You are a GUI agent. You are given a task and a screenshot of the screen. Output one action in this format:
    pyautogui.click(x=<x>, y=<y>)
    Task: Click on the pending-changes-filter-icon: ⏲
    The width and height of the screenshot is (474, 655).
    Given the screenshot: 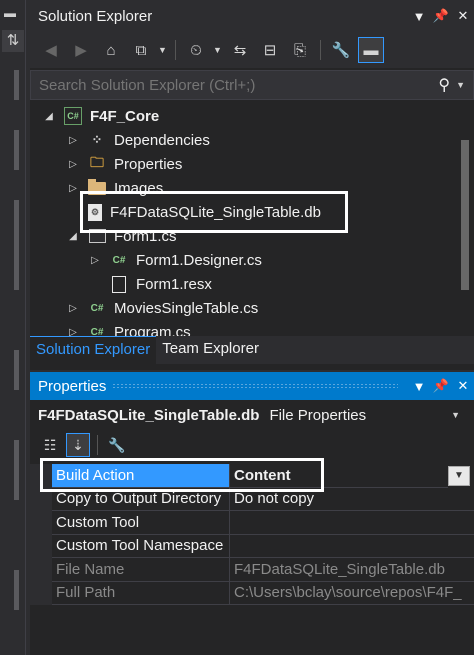 What is the action you would take?
    pyautogui.click(x=196, y=50)
    